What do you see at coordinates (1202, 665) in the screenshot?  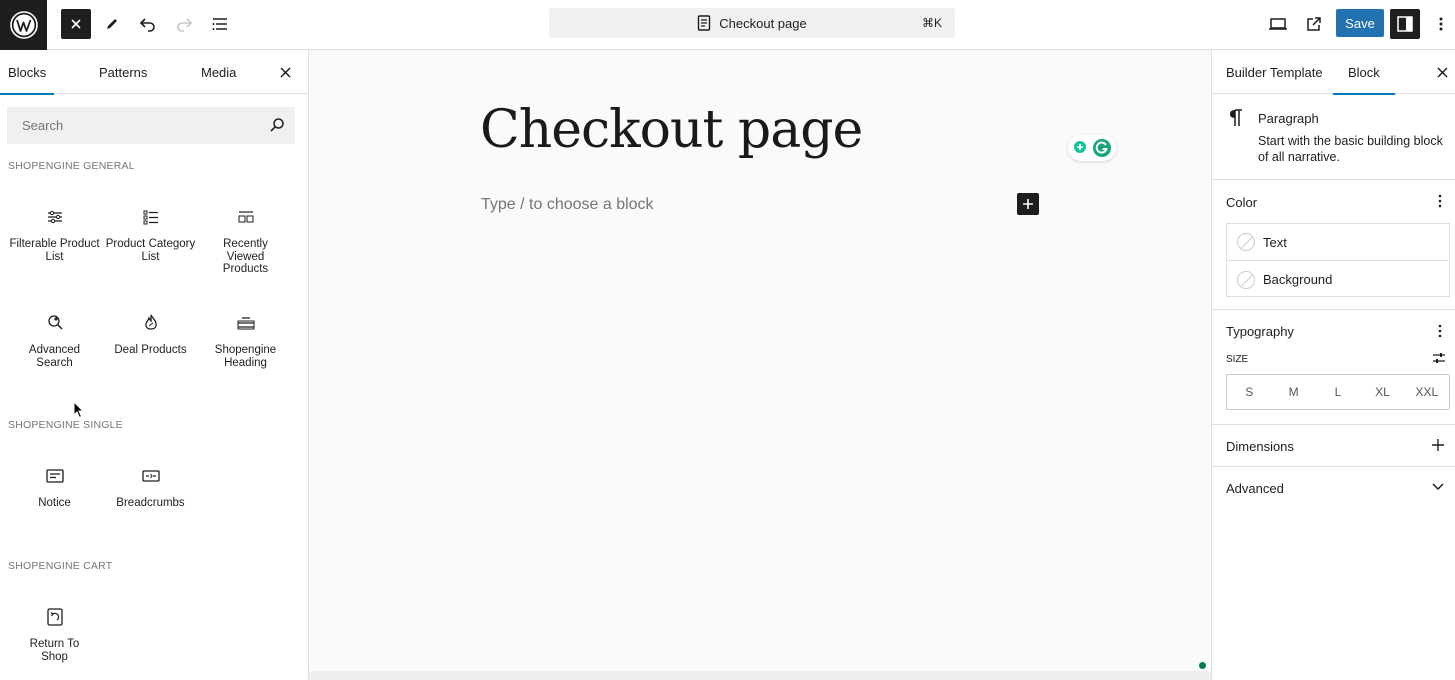 I see `status-indicator` at bounding box center [1202, 665].